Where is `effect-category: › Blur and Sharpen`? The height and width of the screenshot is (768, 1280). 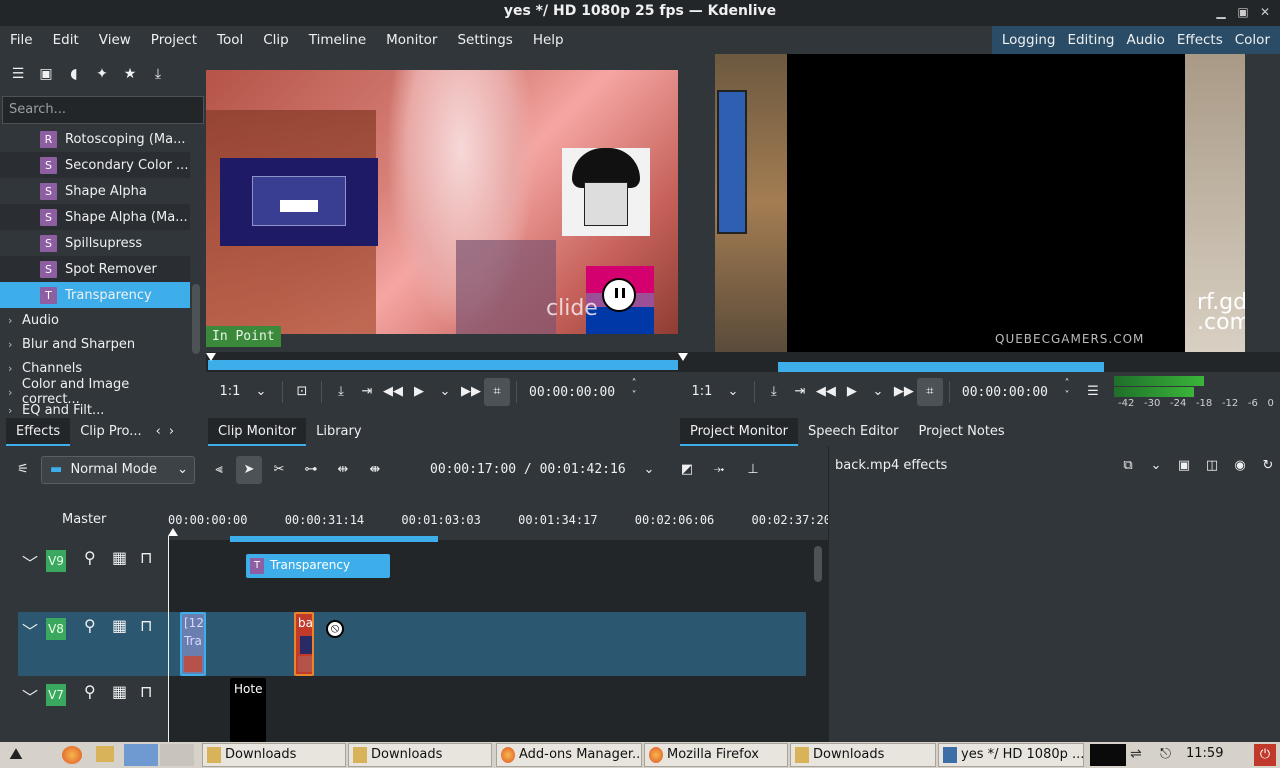 effect-category: › Blur and Sharpen is located at coordinates (95, 344).